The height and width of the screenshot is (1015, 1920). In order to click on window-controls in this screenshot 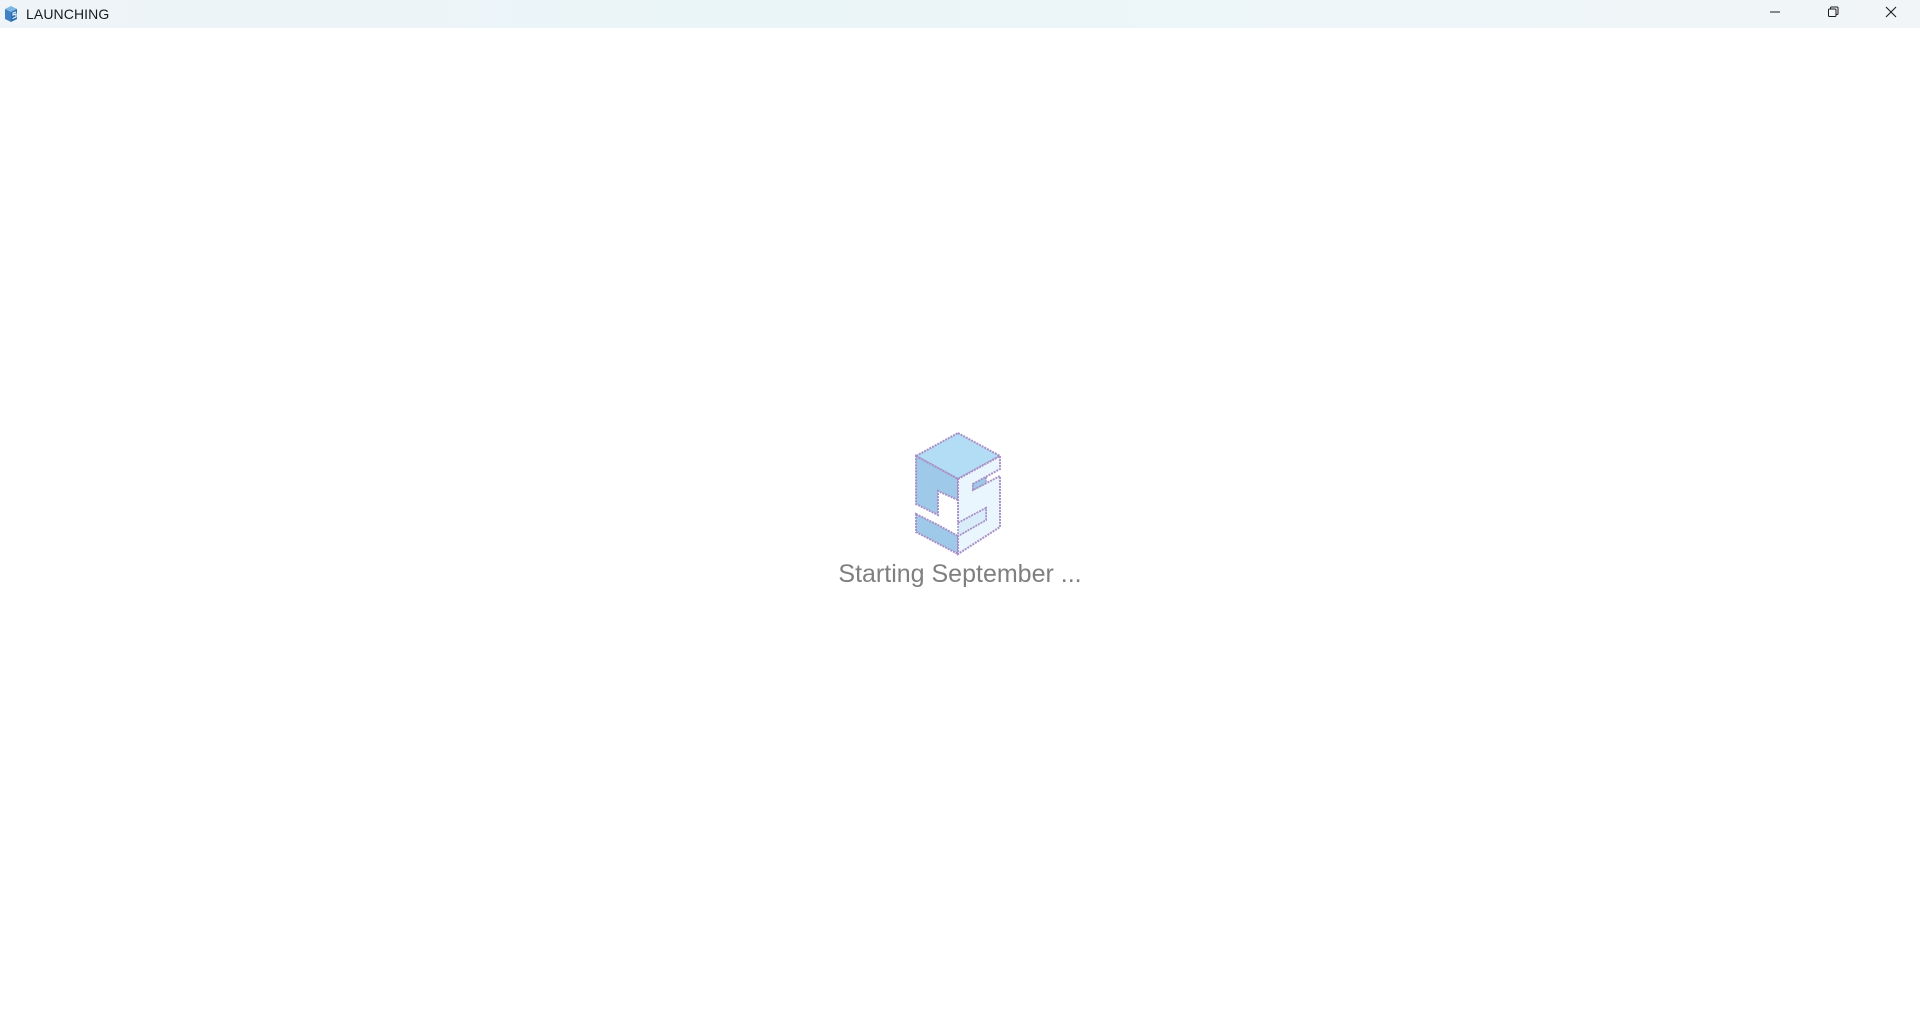, I will do `click(1833, 14)`.